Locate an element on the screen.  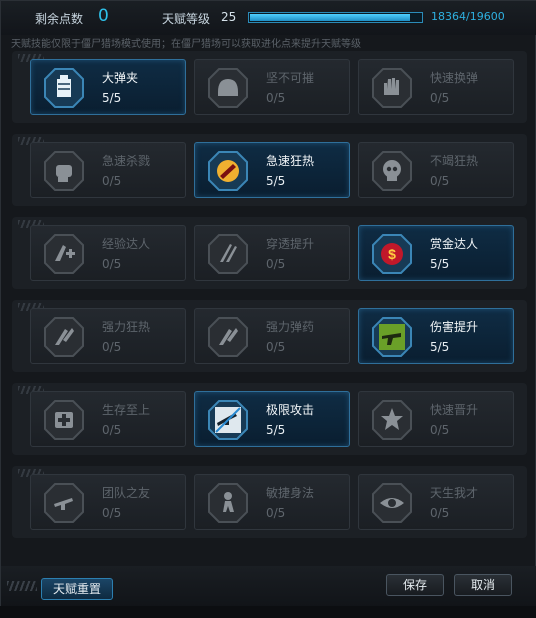
bottom-strip is located at coordinates (268, 612).